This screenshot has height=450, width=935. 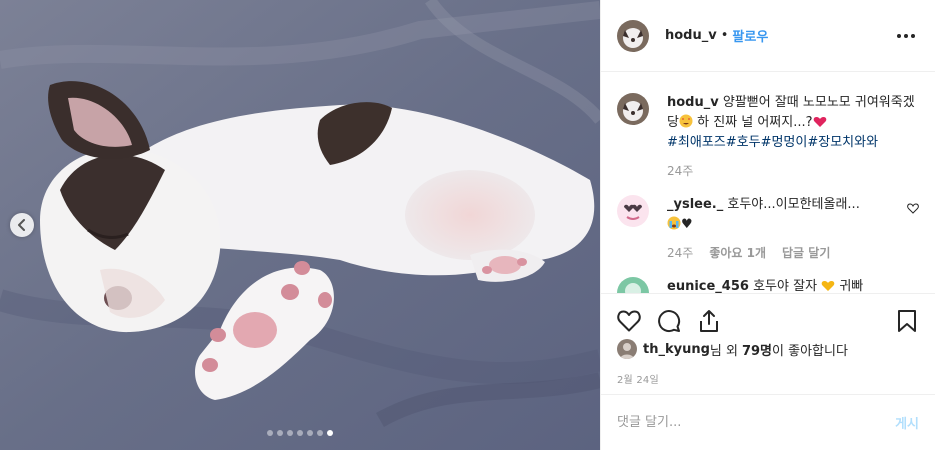 I want to click on comment-text: 호두야 잘자, so click(x=785, y=286).